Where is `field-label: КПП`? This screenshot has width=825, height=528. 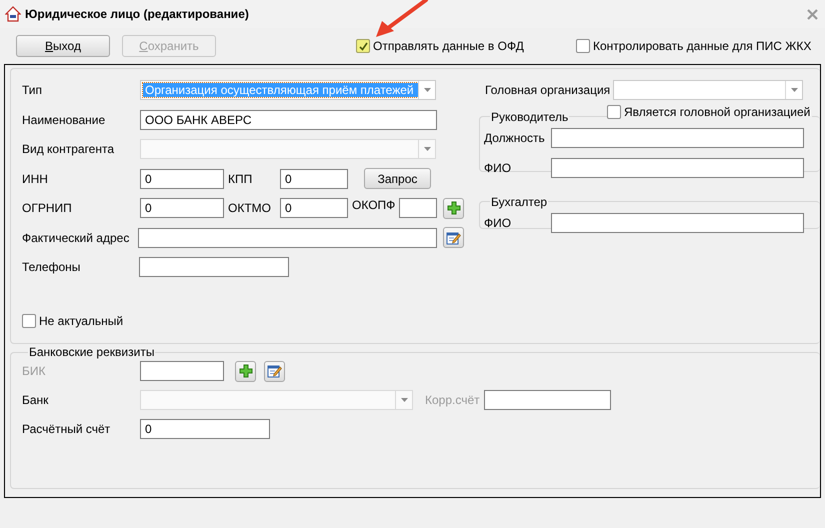
field-label: КПП is located at coordinates (241, 179).